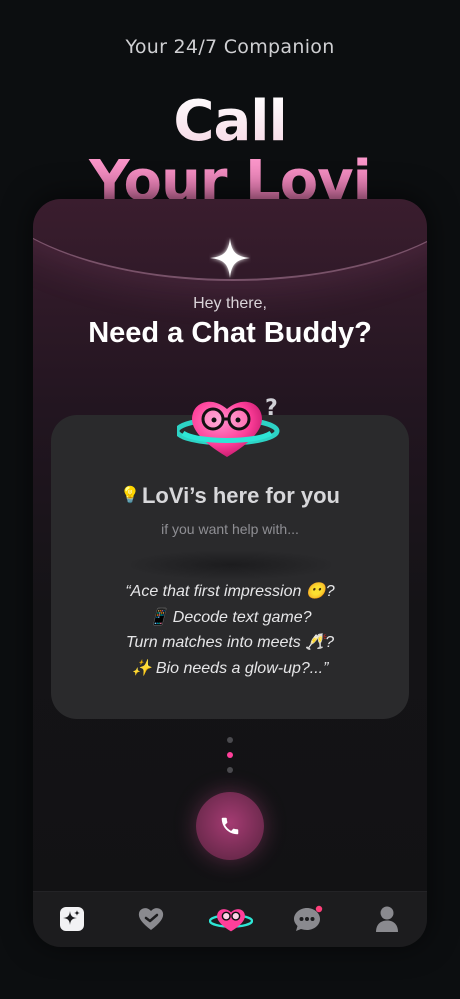  What do you see at coordinates (231, 565) in the screenshot?
I see `blurred-placeholder` at bounding box center [231, 565].